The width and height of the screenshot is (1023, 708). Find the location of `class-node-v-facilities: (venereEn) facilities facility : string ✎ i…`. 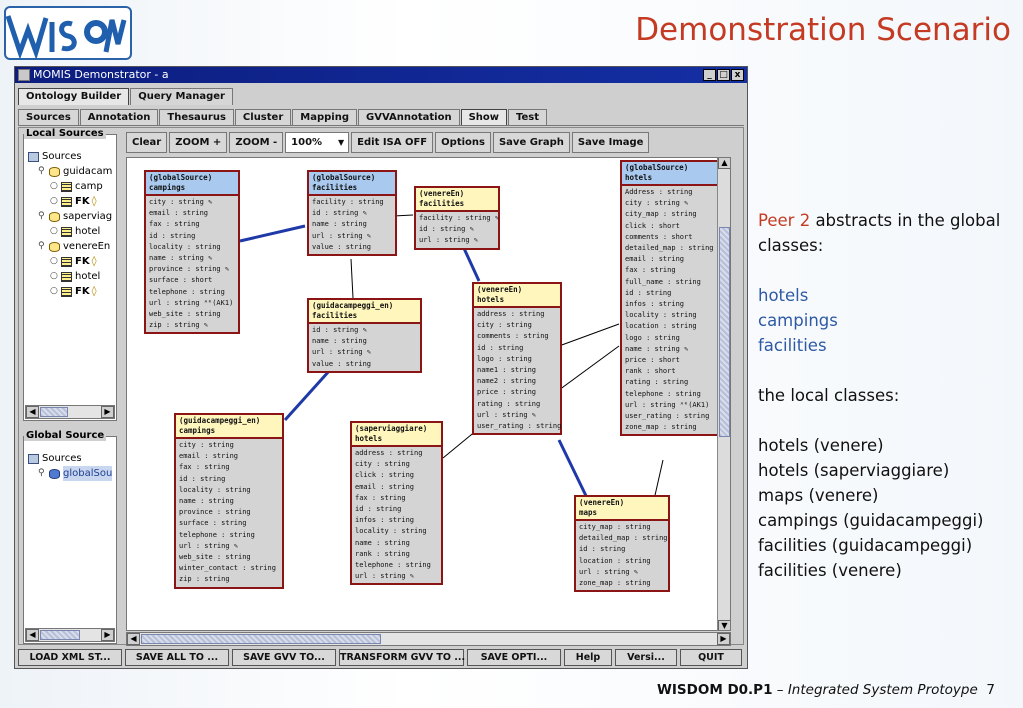

class-node-v-facilities: (venereEn) facilities facility : string ✎ i… is located at coordinates (457, 218).